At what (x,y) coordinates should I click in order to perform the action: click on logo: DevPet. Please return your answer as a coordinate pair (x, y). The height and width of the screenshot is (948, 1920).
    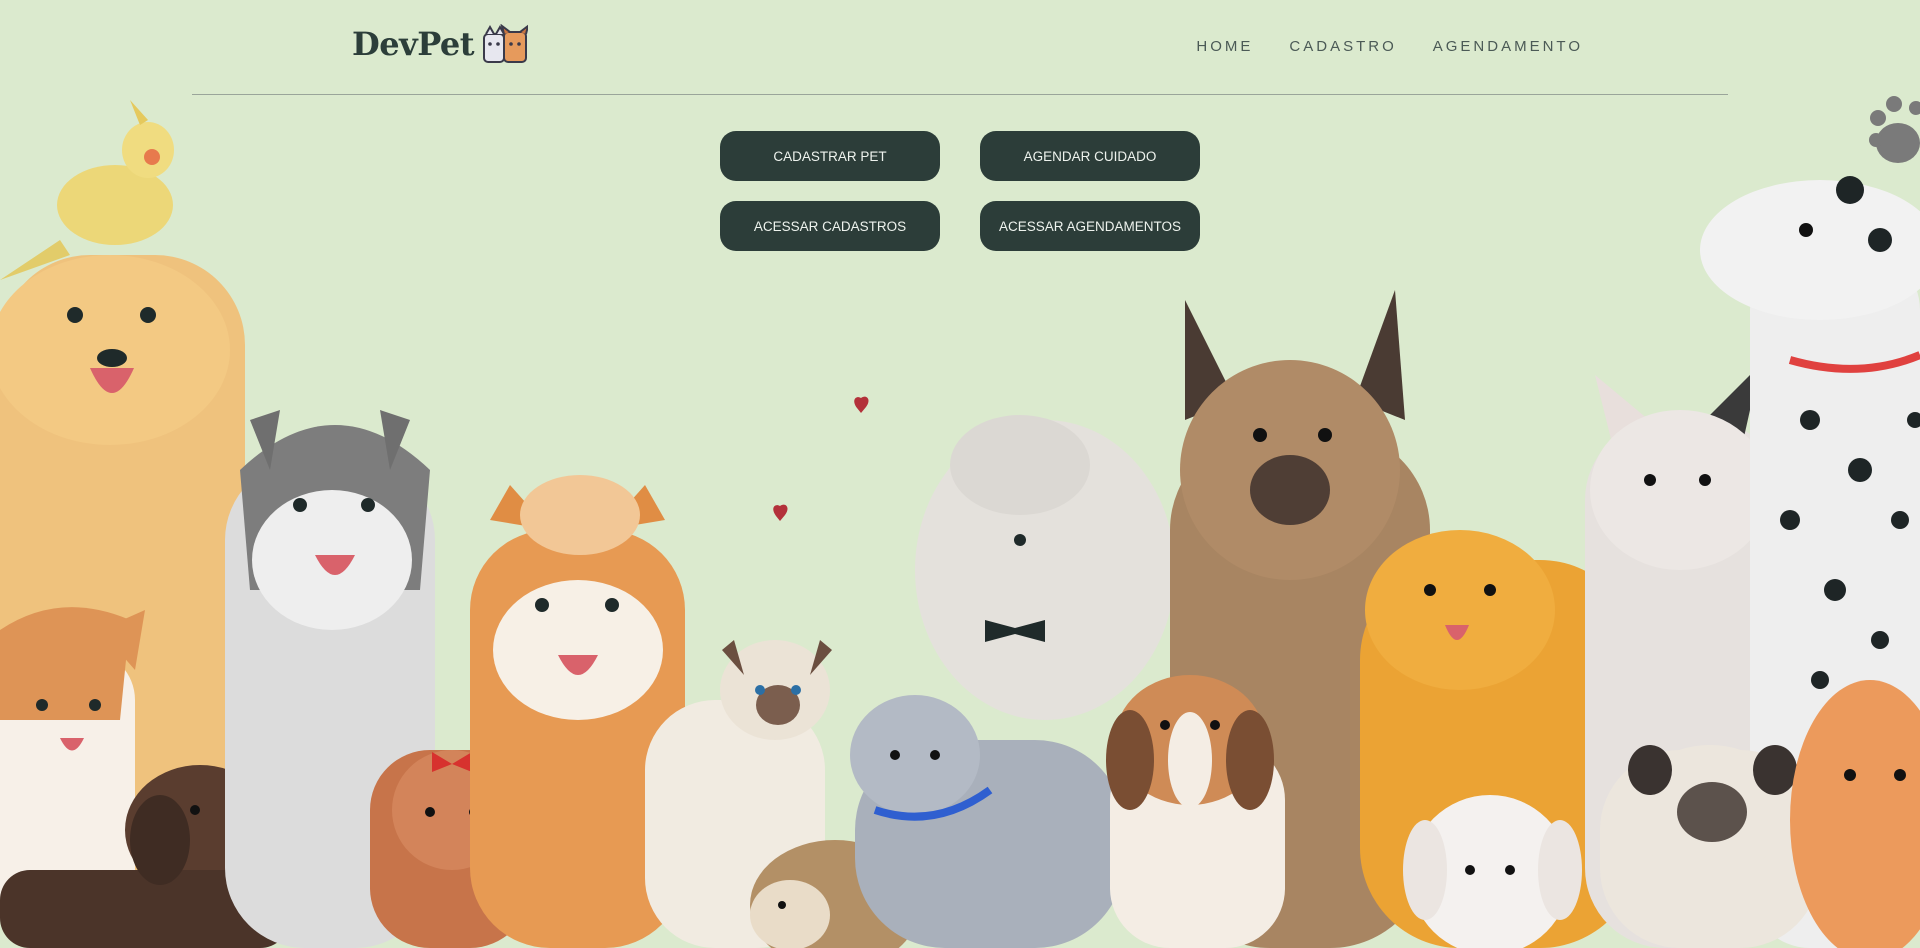
    Looking at the image, I should click on (440, 44).